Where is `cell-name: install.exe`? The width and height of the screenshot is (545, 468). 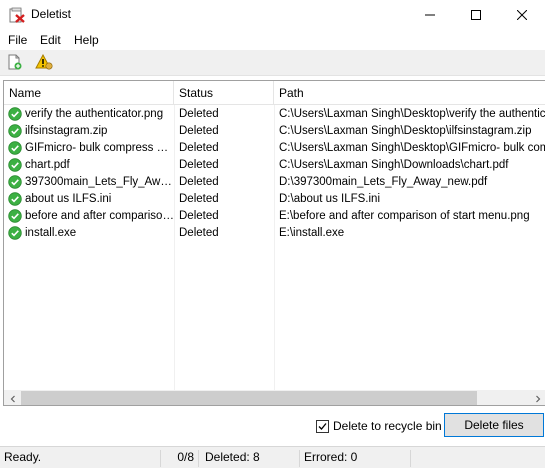
cell-name: install.exe is located at coordinates (91, 233).